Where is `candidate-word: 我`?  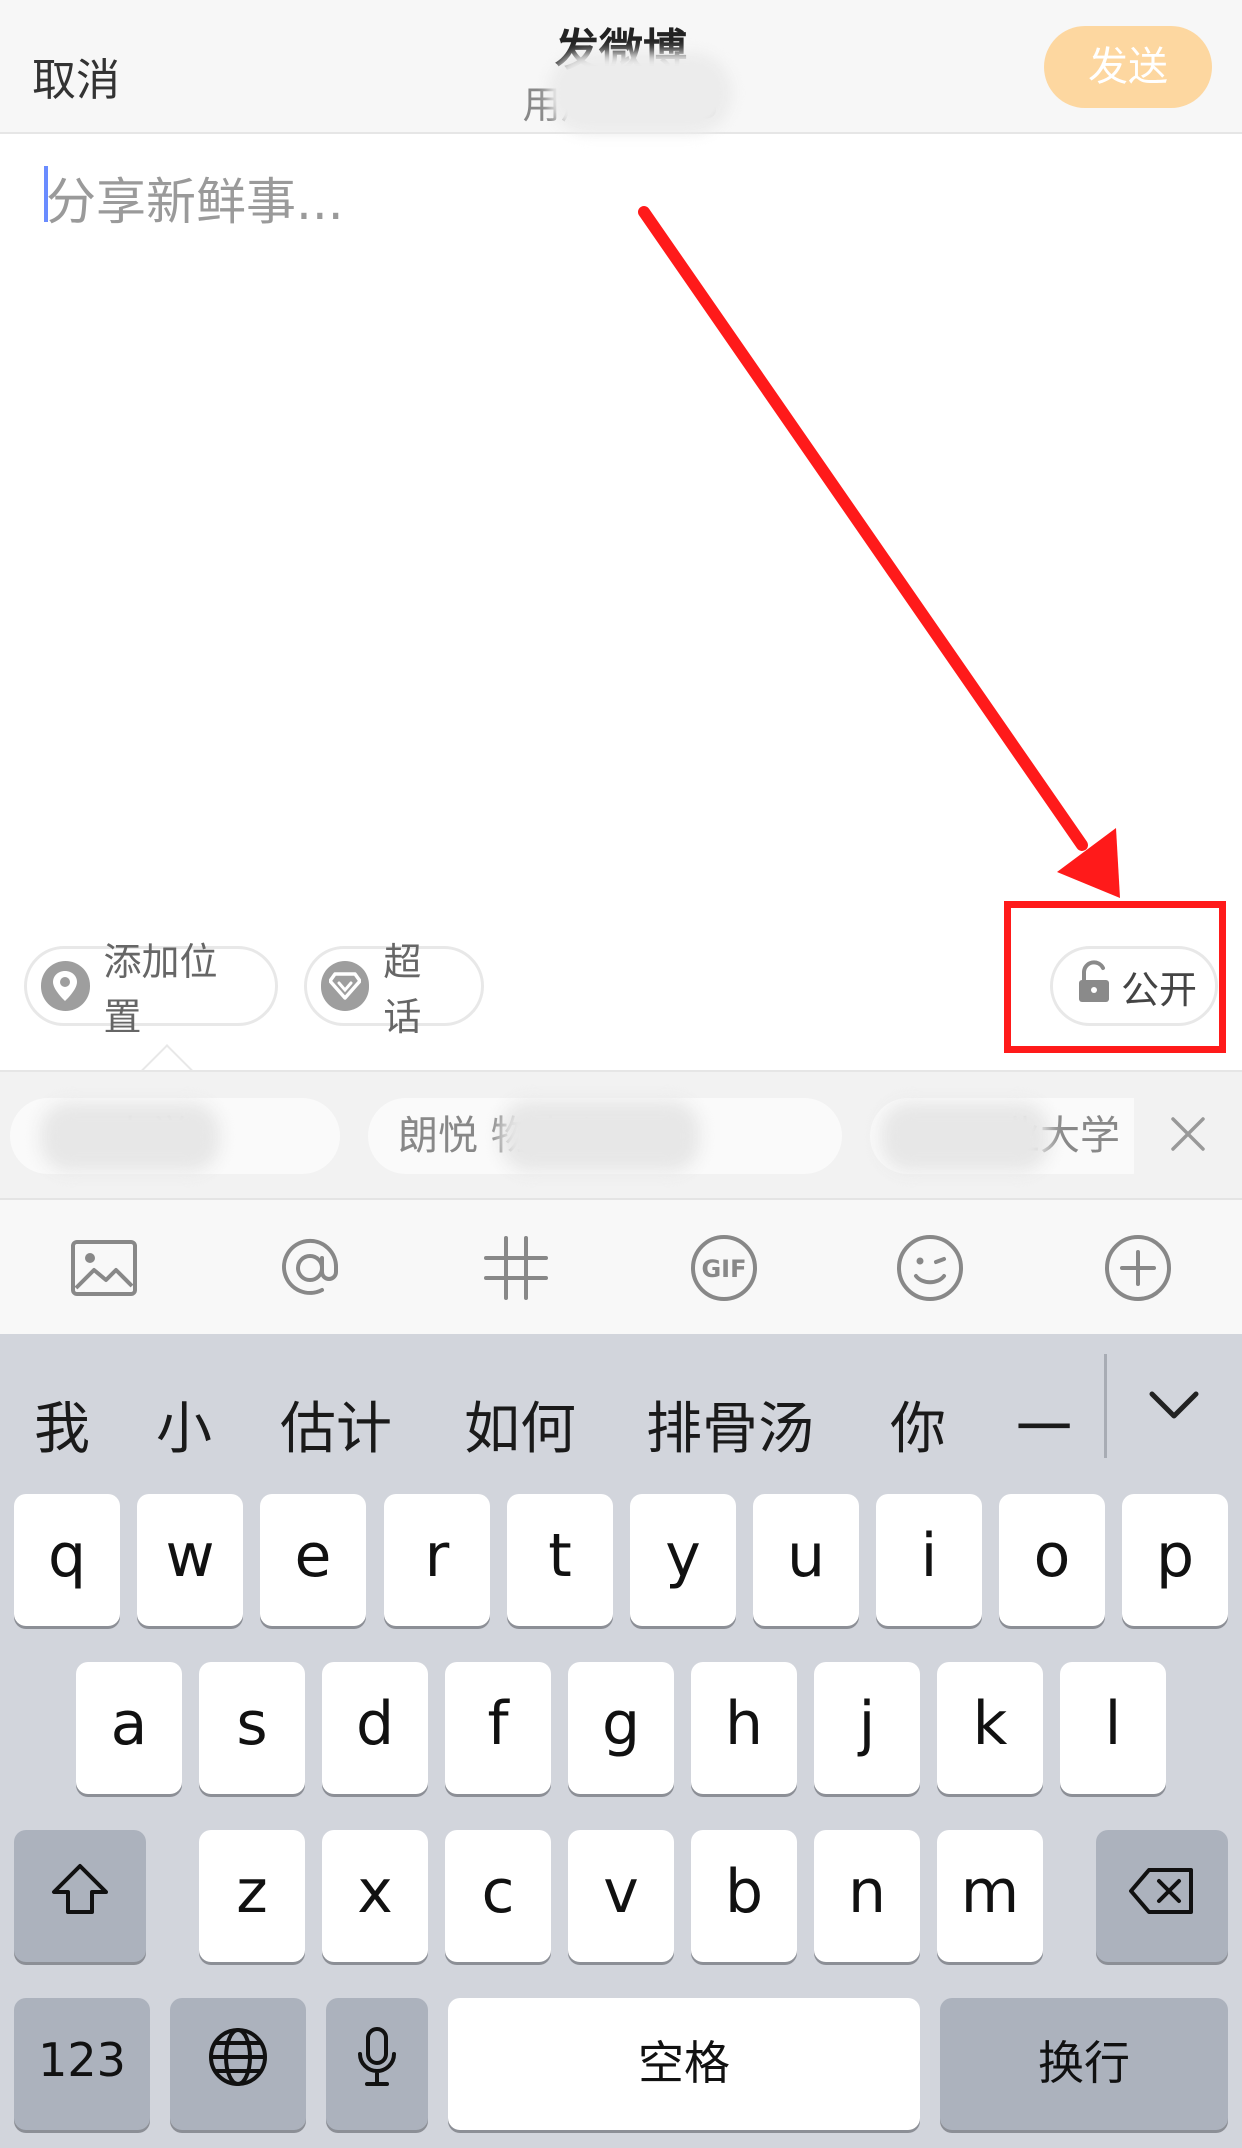
candidate-word: 我 is located at coordinates (62, 1424).